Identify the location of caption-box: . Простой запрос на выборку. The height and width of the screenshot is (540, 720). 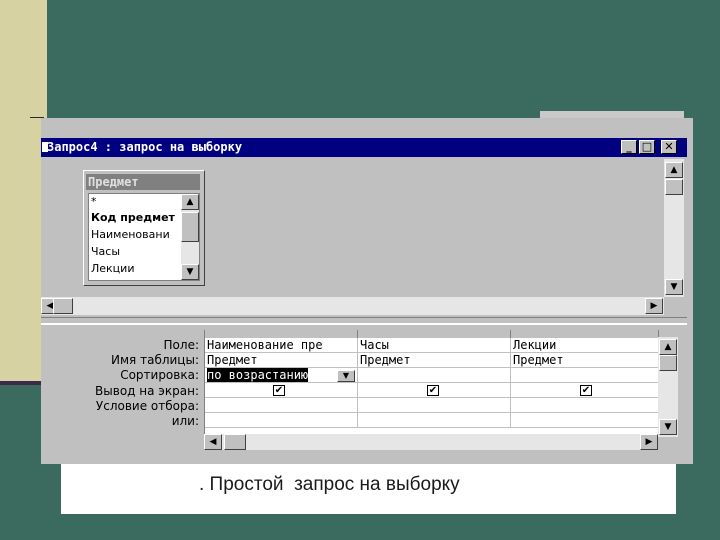
(368, 489).